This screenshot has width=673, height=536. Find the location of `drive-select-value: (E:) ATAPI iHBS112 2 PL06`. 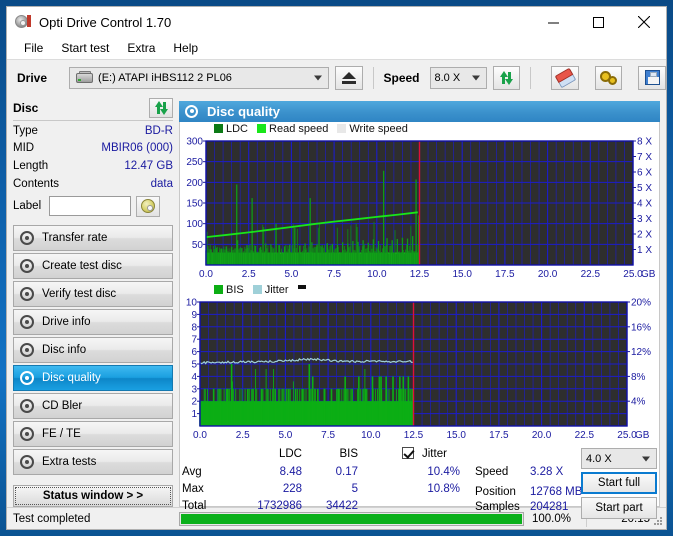

drive-select-value: (E:) ATAPI iHBS112 2 PL06 is located at coordinates (165, 77).